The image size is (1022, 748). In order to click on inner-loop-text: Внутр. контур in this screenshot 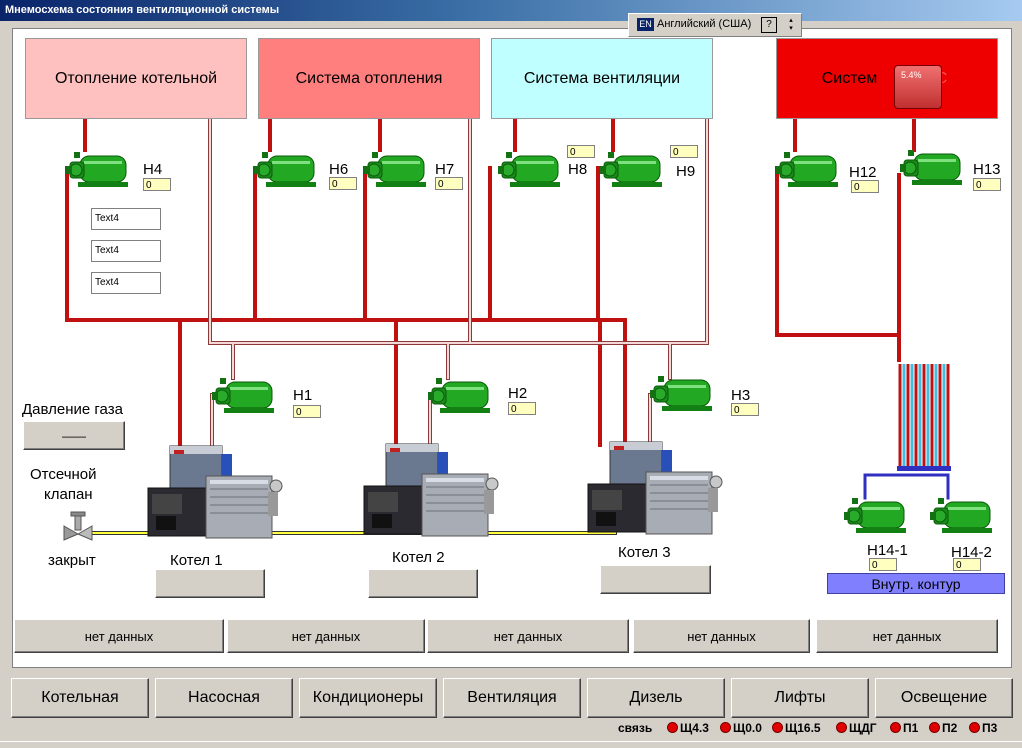, I will do `click(916, 583)`.